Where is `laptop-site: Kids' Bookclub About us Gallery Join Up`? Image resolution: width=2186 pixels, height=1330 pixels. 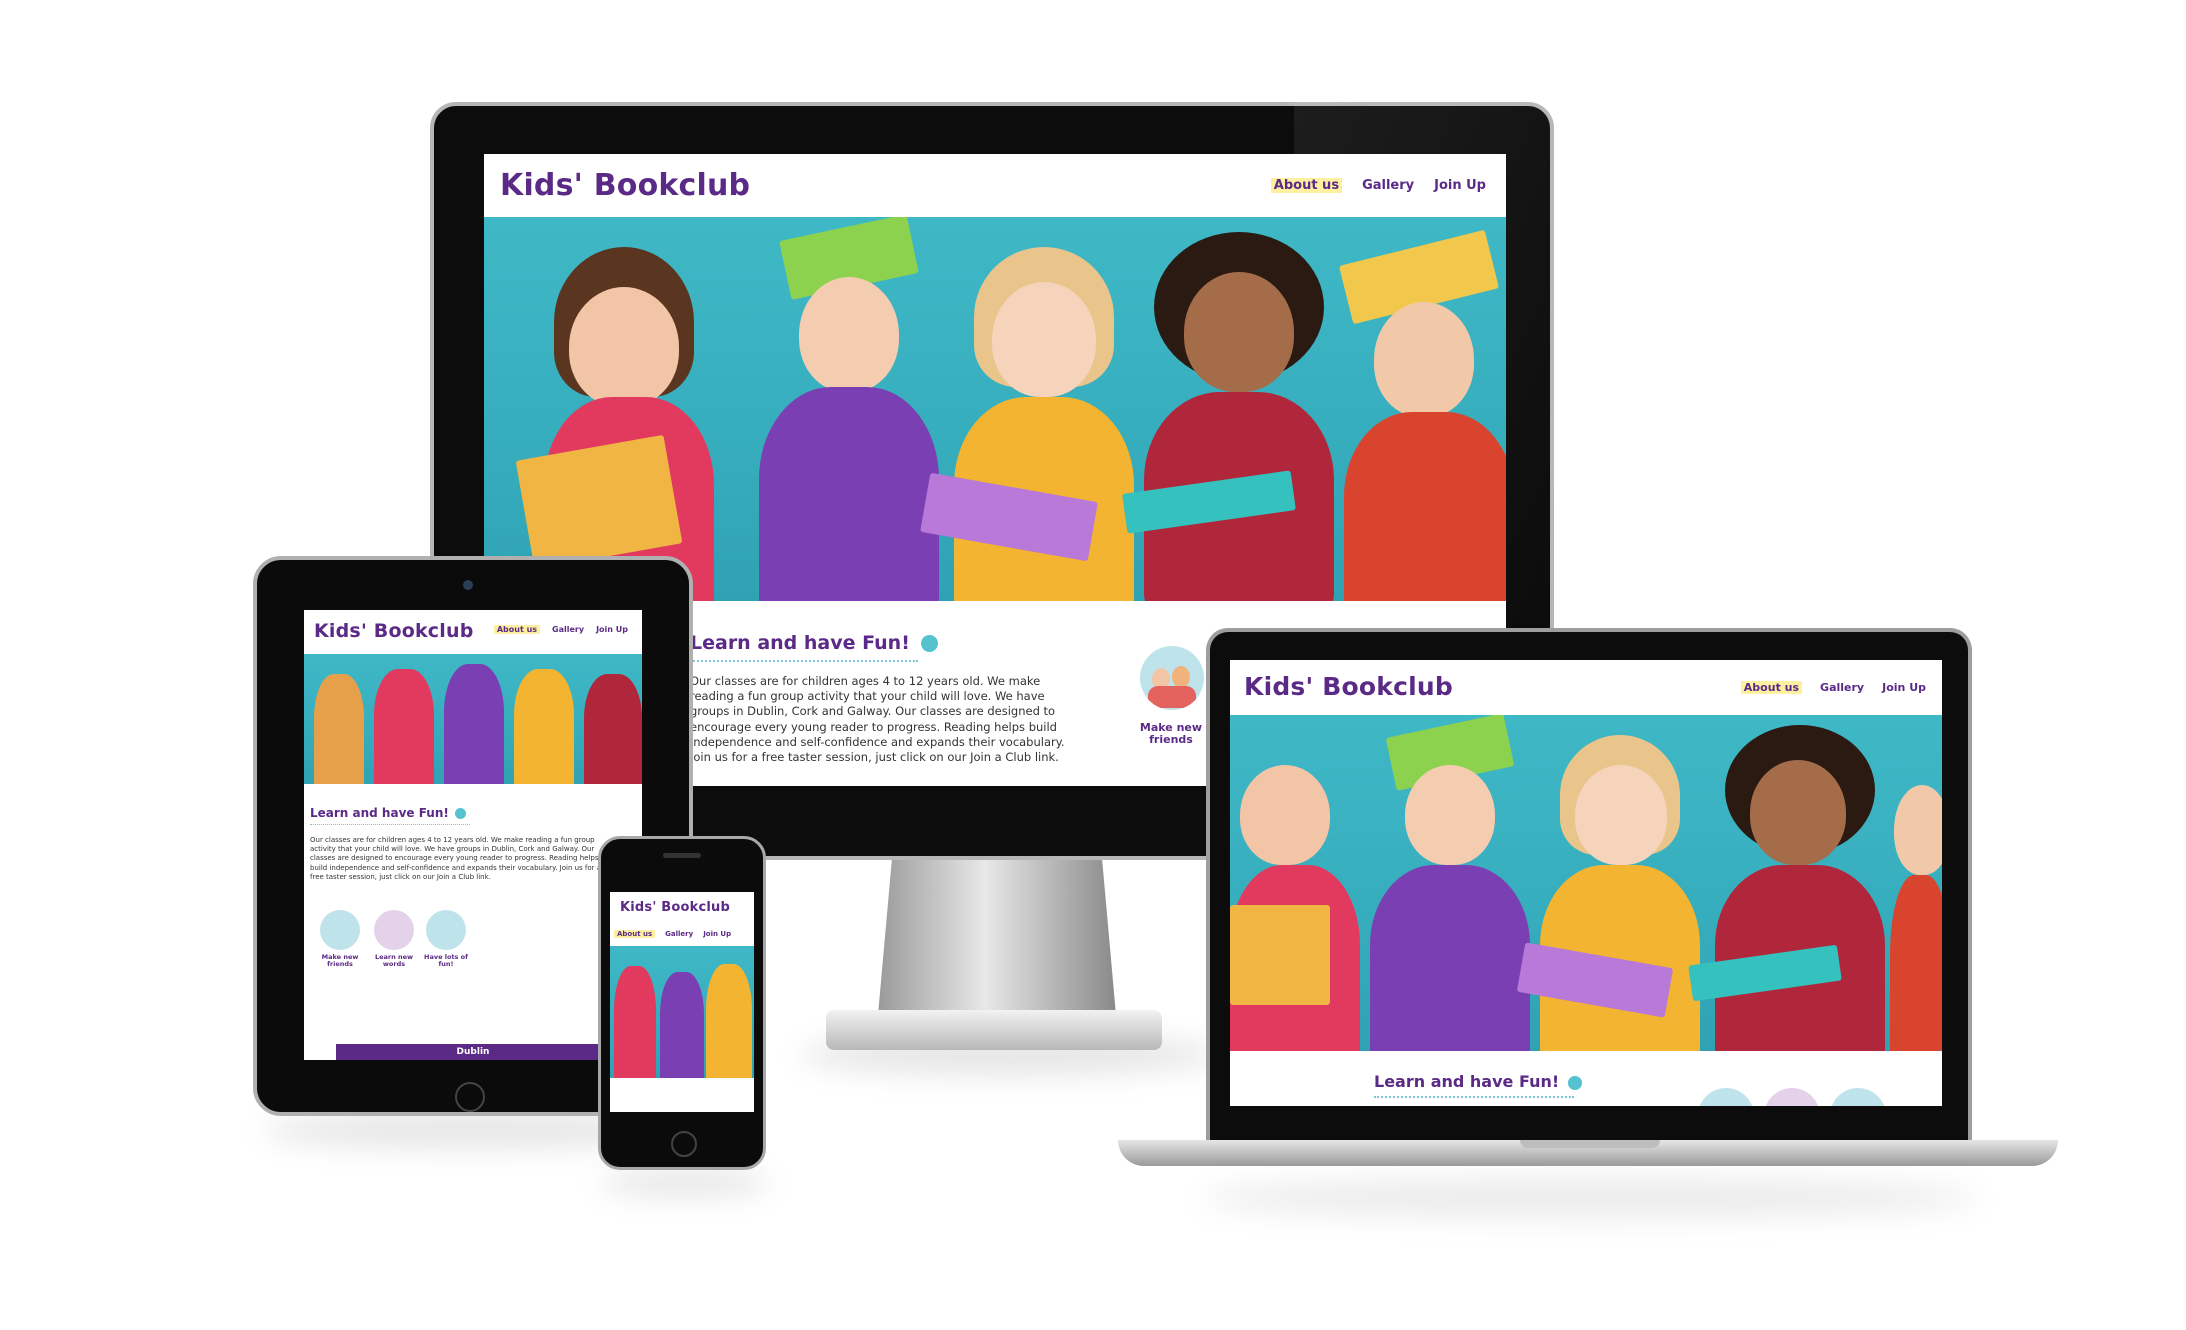
laptop-site: Kids' Bookclub About us Gallery Join Up is located at coordinates (1586, 883).